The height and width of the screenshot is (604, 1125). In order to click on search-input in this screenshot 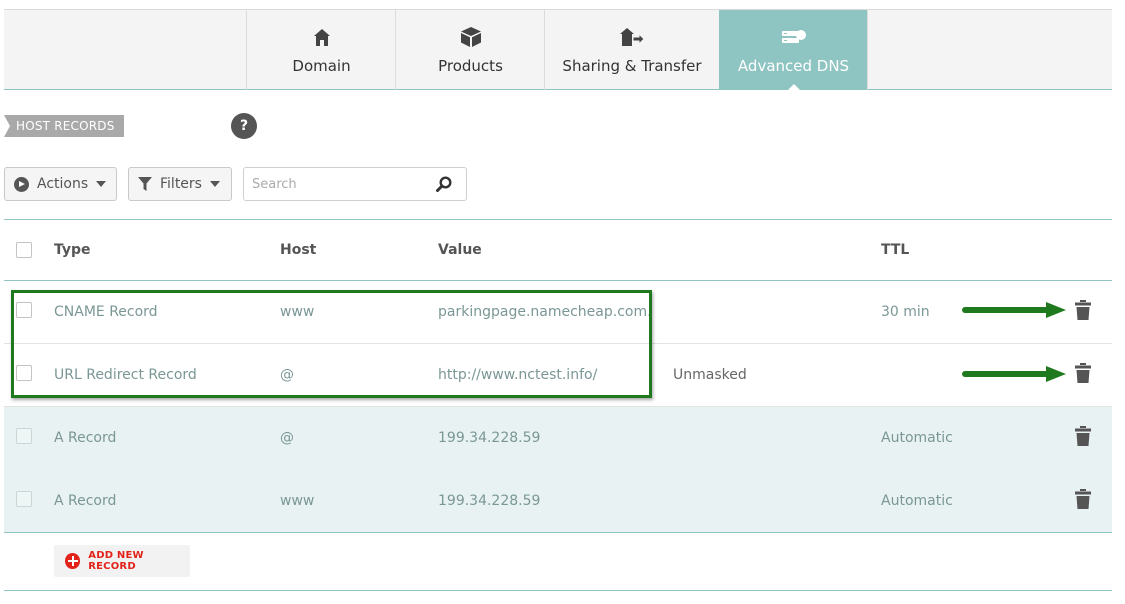, I will do `click(334, 184)`.